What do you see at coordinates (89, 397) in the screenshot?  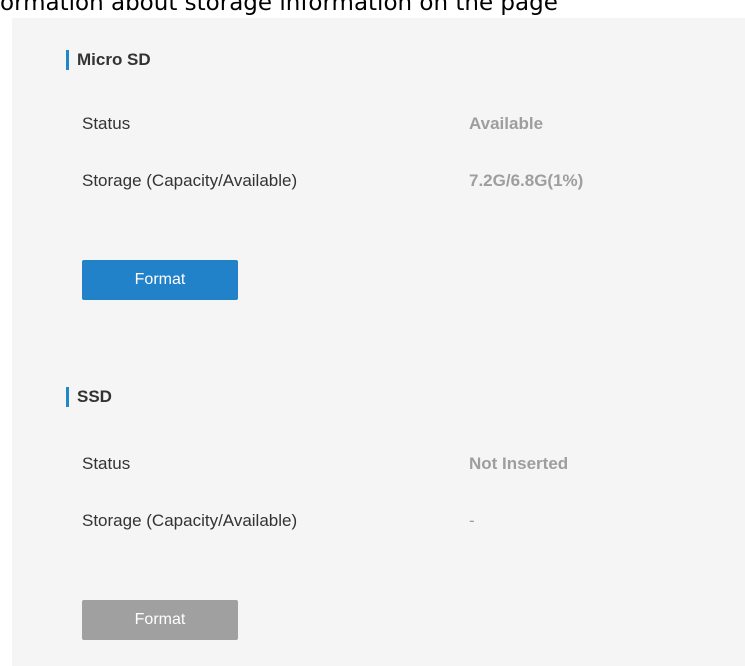 I see `ssd-title: SSD` at bounding box center [89, 397].